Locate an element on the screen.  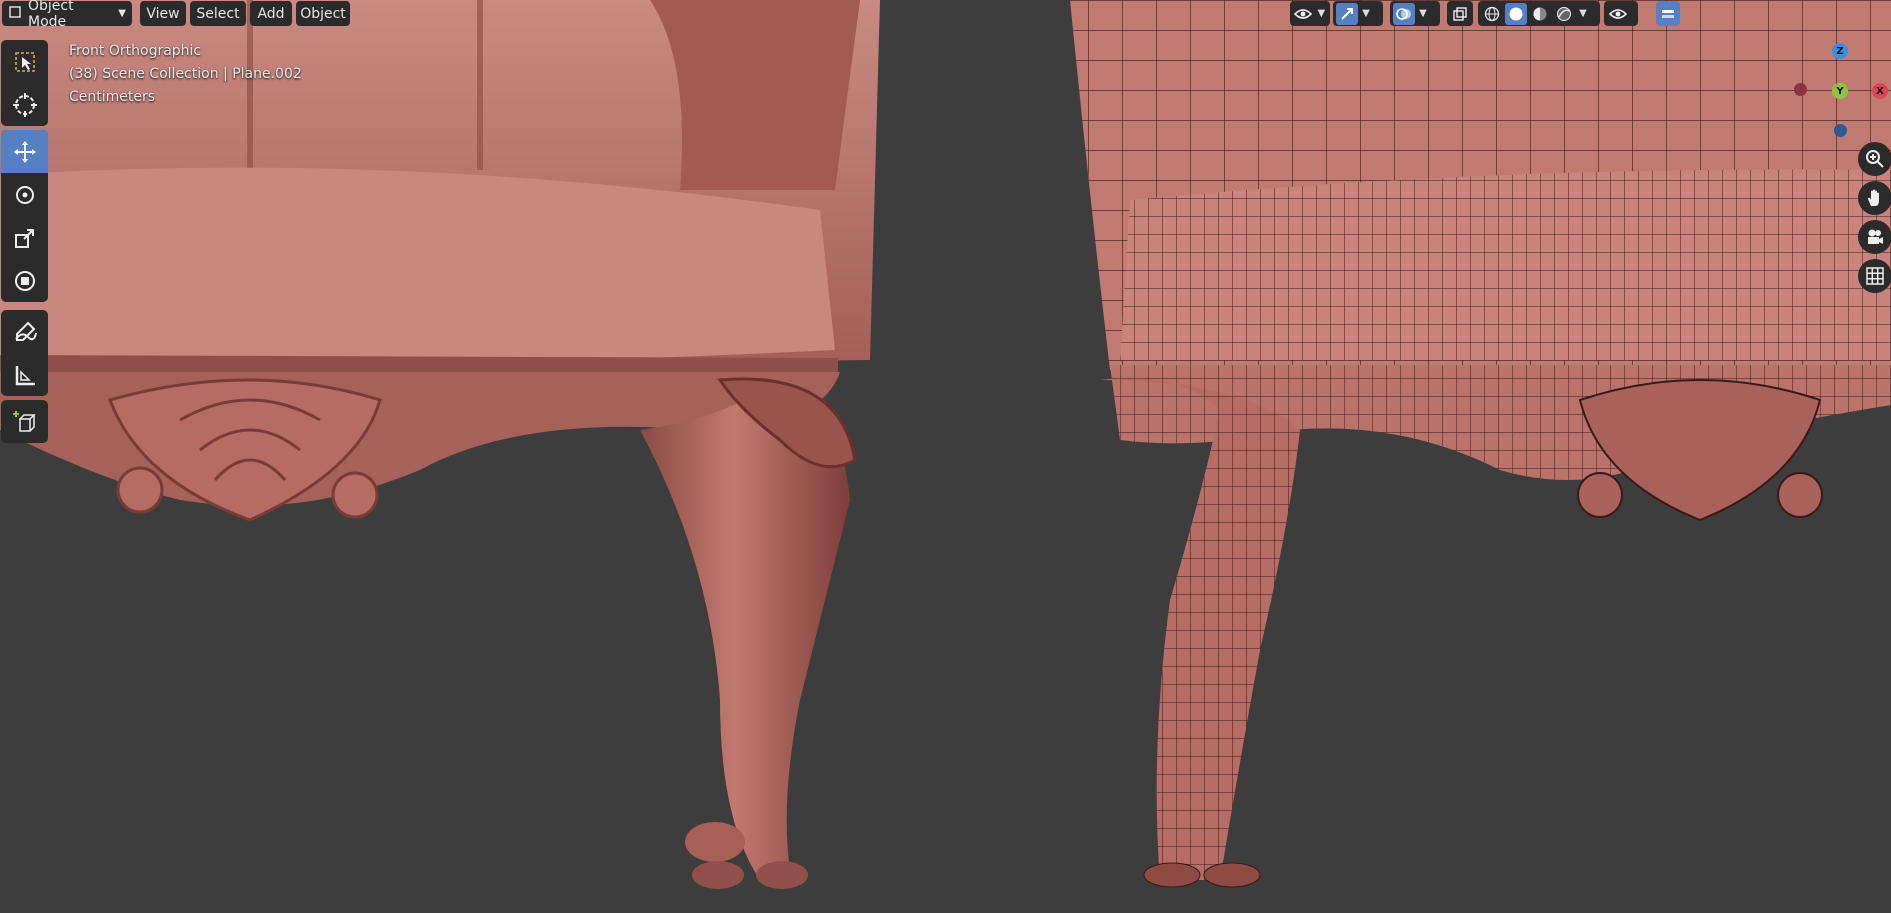
gizmo-x-axis: X is located at coordinates (1880, 91).